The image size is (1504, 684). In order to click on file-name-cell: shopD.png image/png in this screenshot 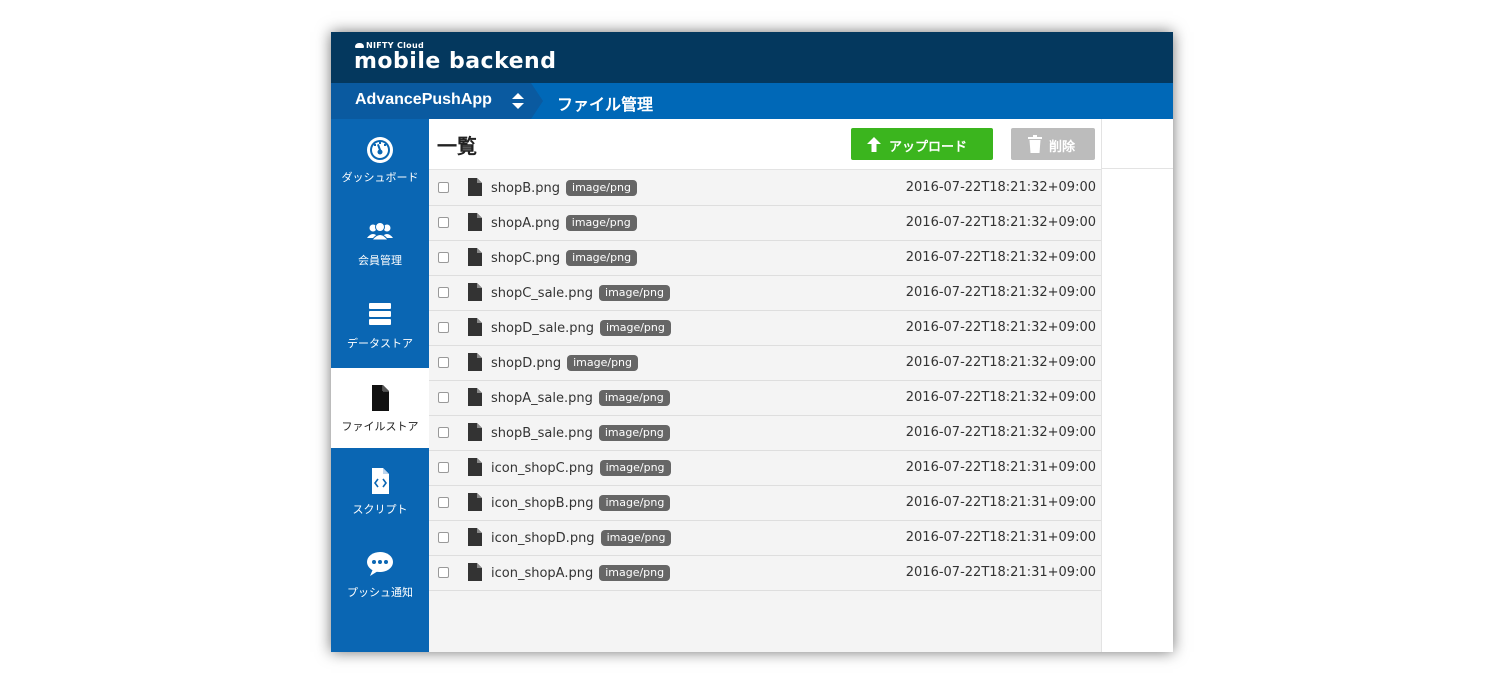, I will do `click(565, 363)`.